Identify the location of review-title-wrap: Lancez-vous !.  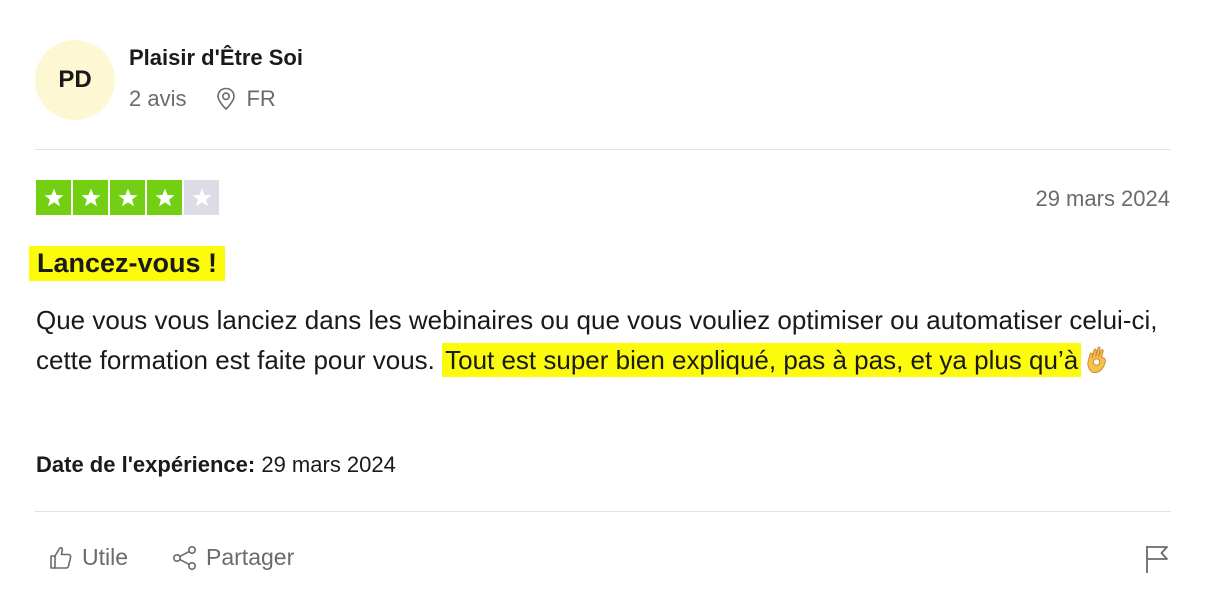
(127, 263).